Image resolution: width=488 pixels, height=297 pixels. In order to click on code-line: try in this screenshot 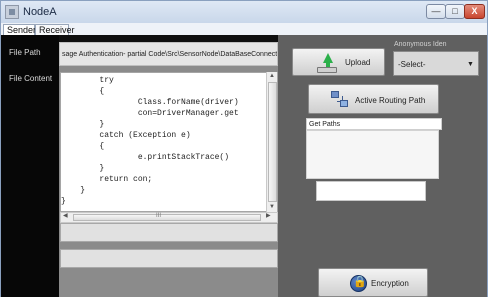, I will do `click(87, 80)`.